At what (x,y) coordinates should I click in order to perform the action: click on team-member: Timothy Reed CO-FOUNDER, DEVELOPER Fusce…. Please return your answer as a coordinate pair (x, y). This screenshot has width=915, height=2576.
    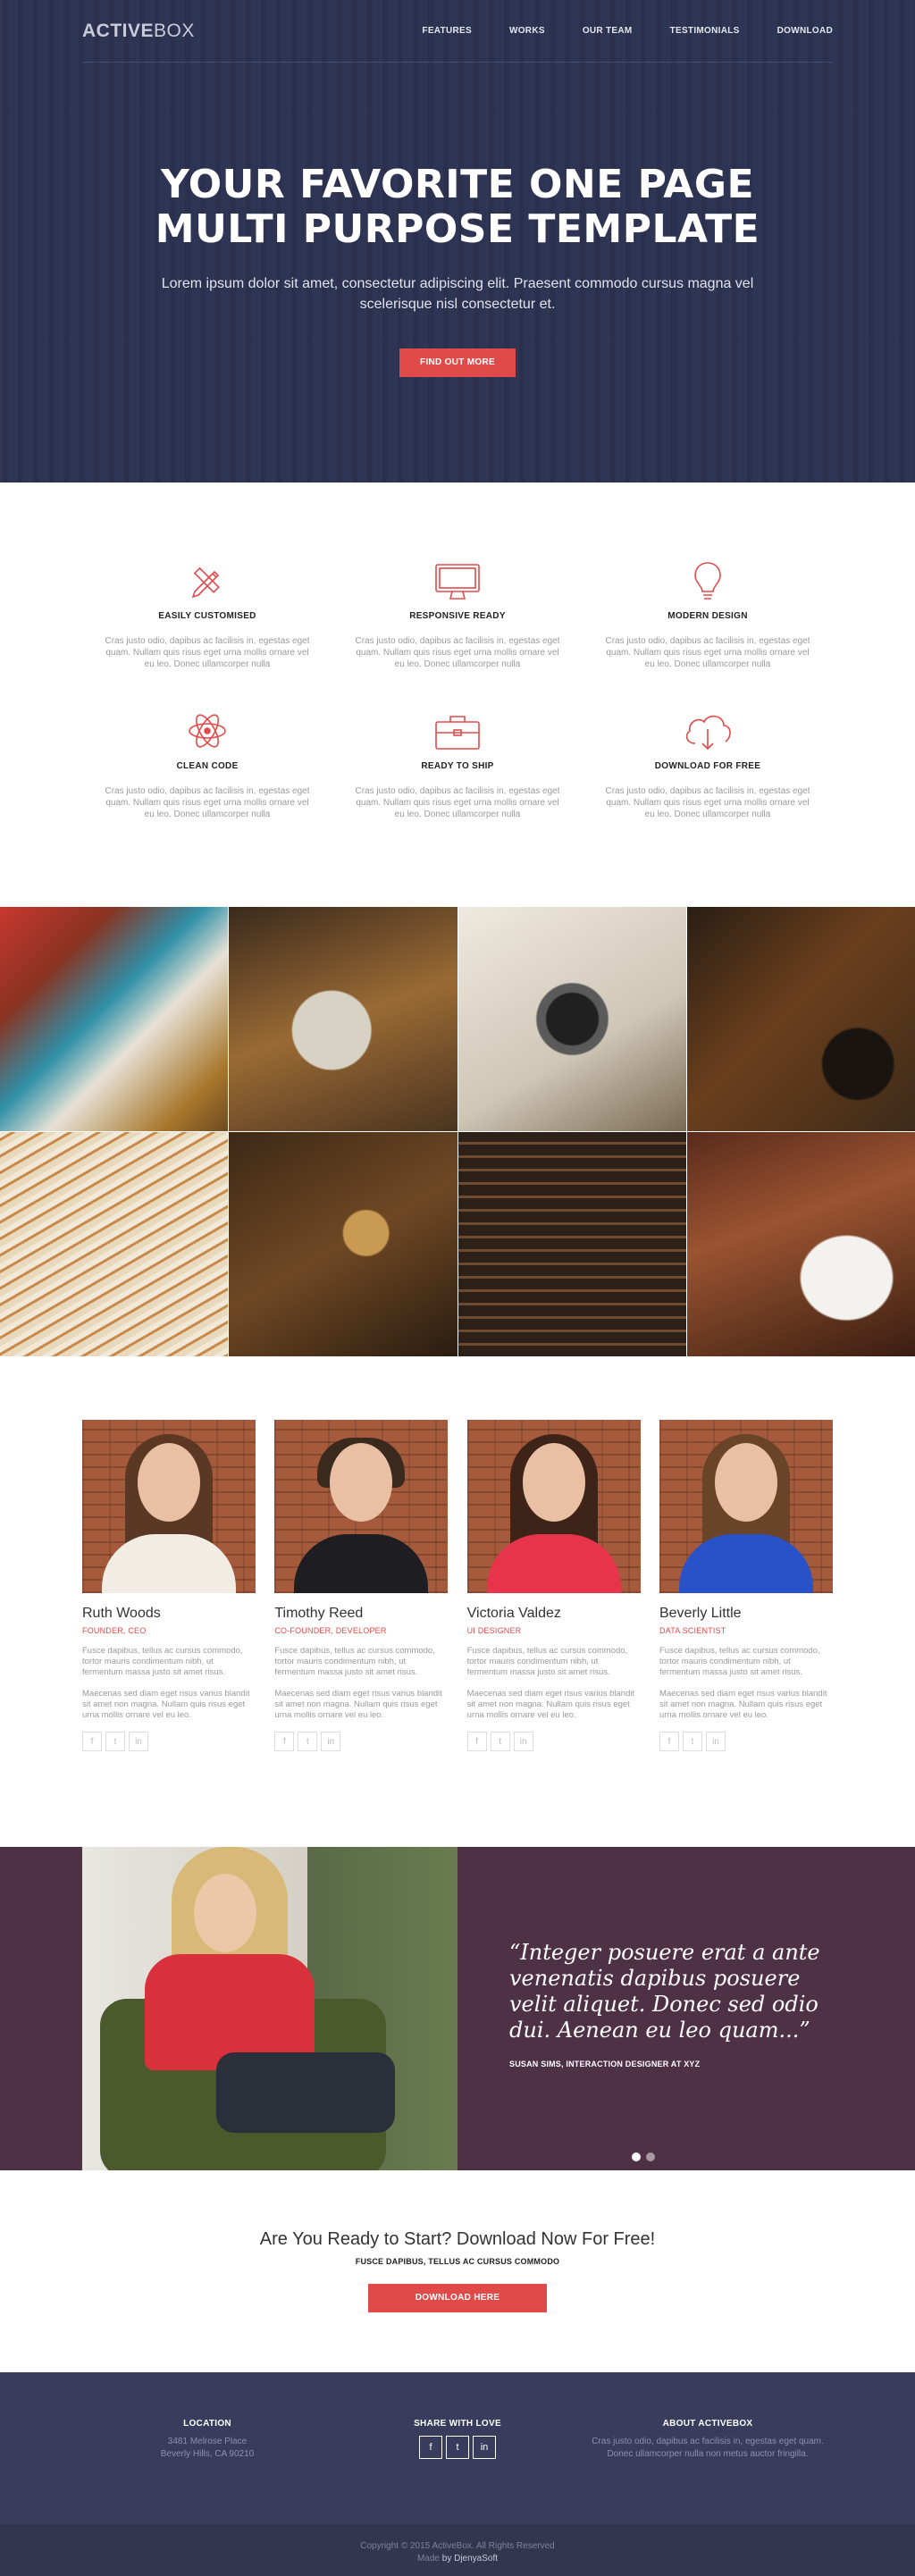
    Looking at the image, I should click on (361, 1633).